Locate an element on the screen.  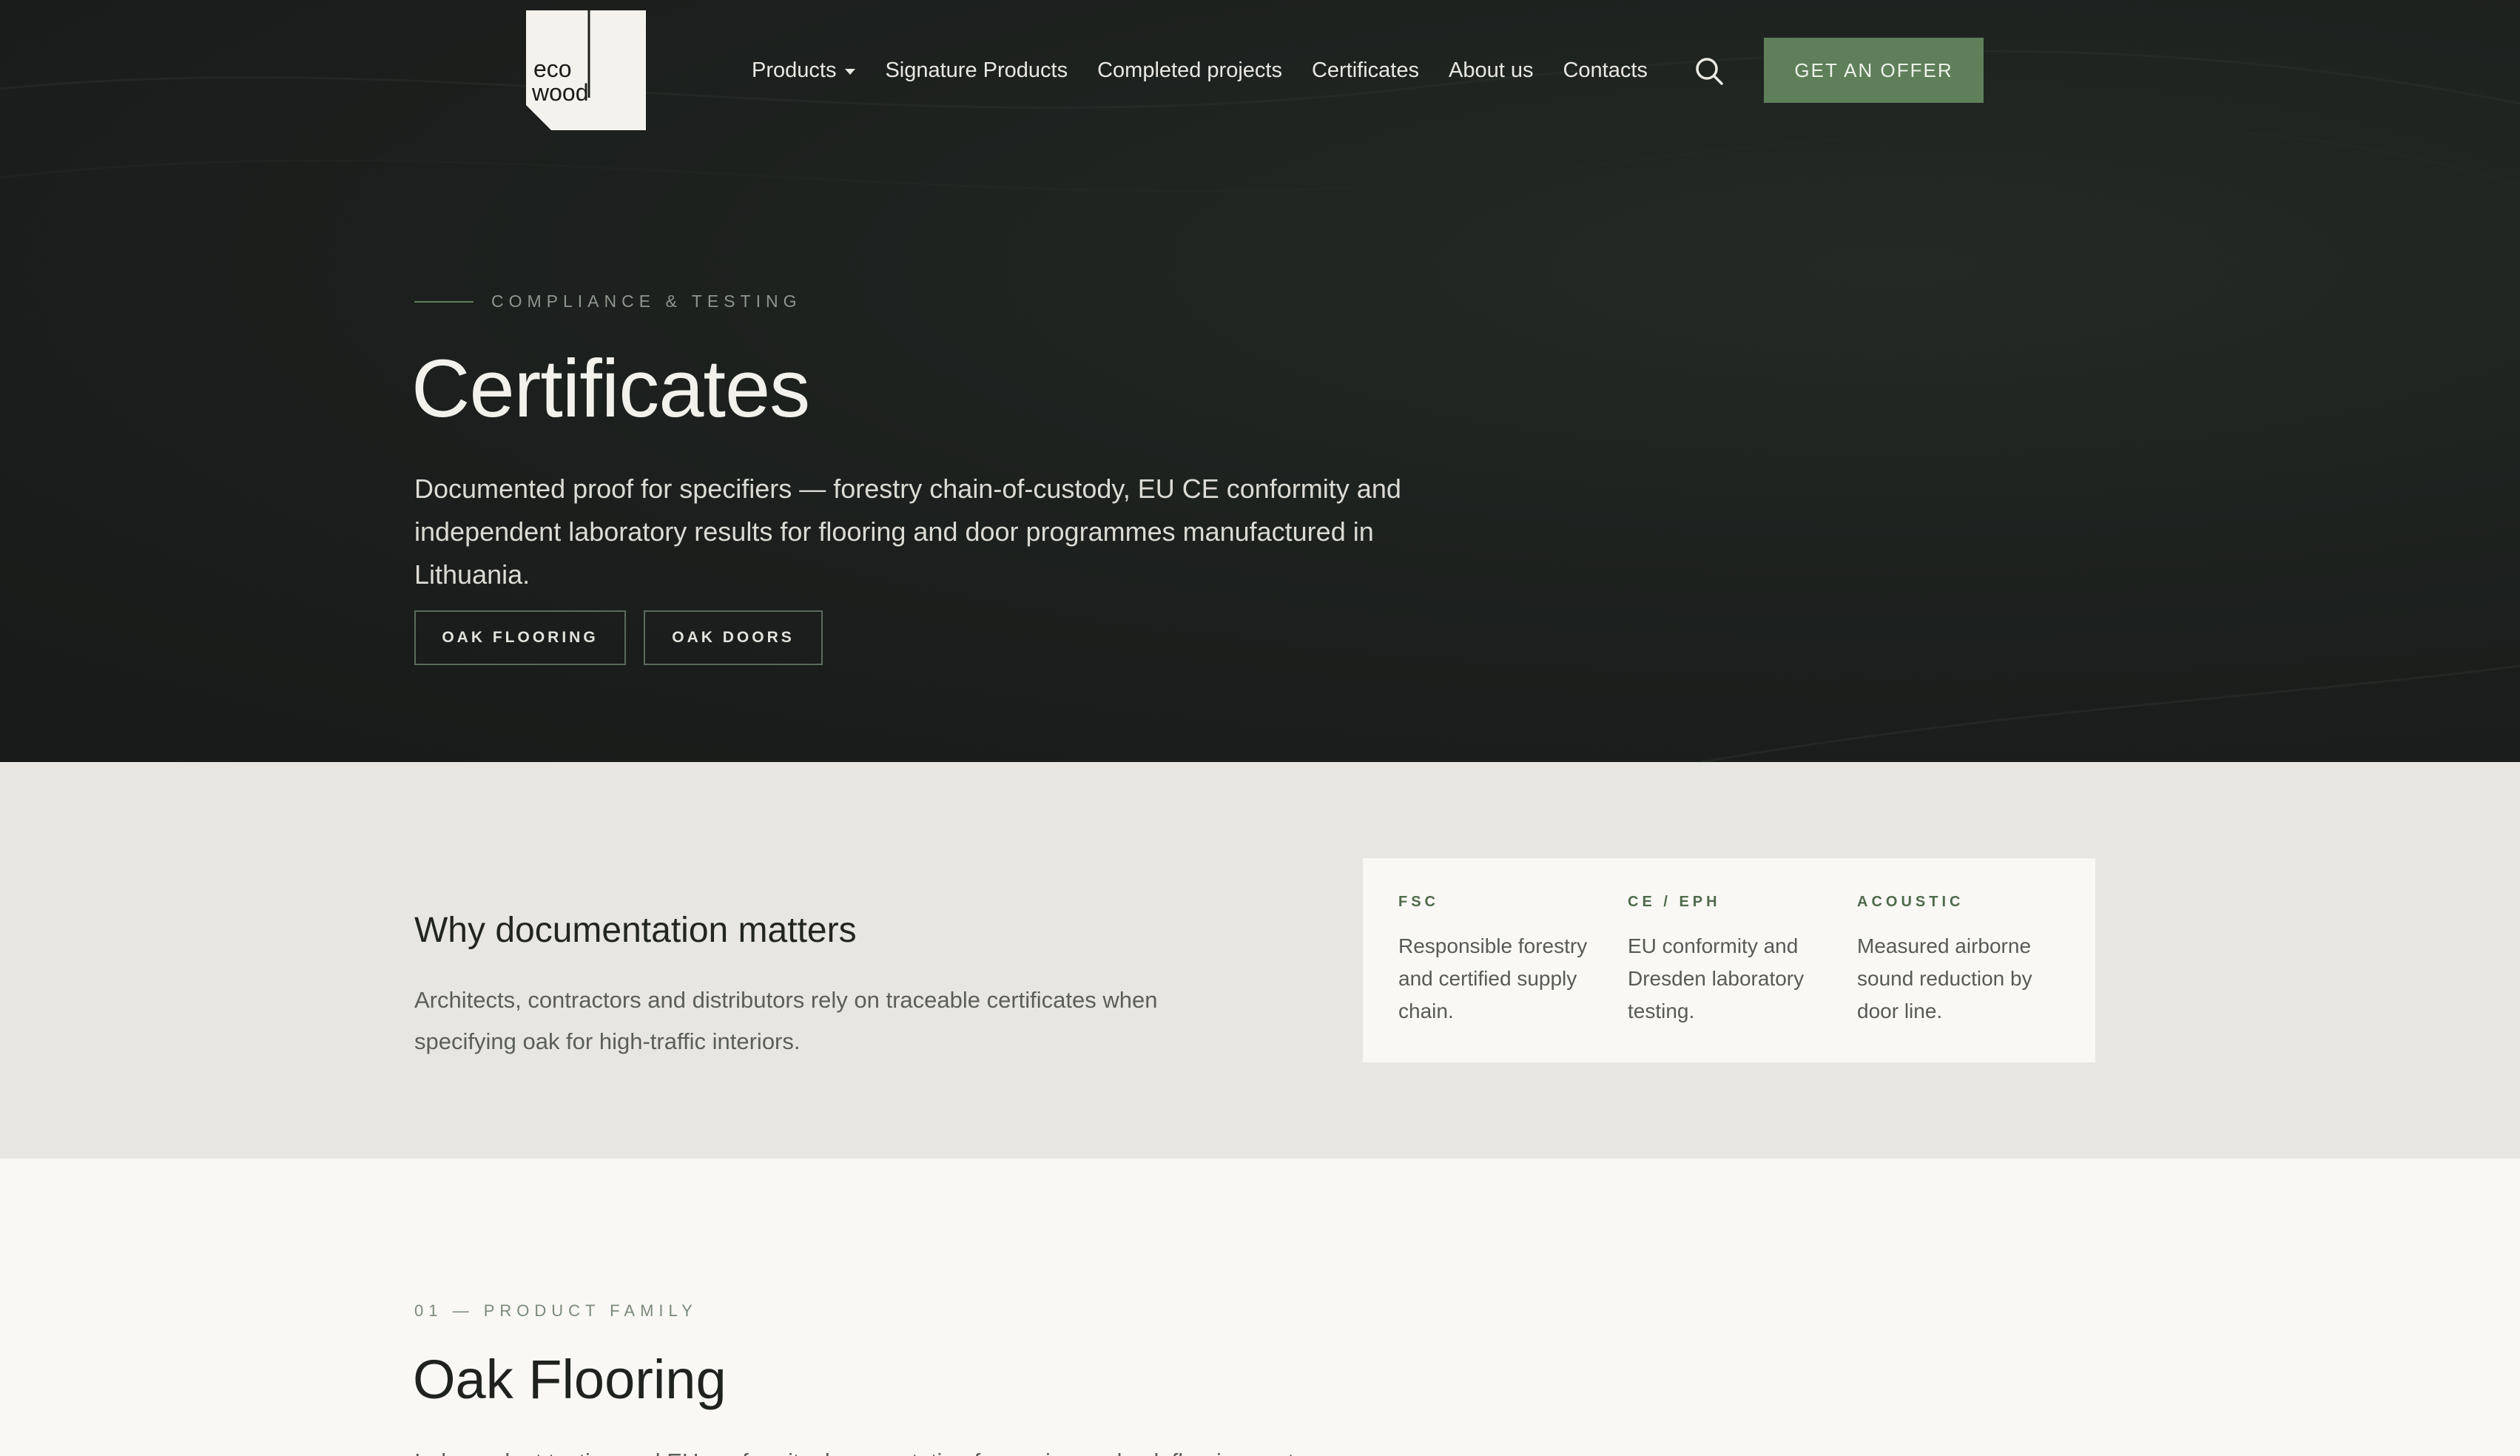
why-title: Why documentation matters is located at coordinates (635, 931).